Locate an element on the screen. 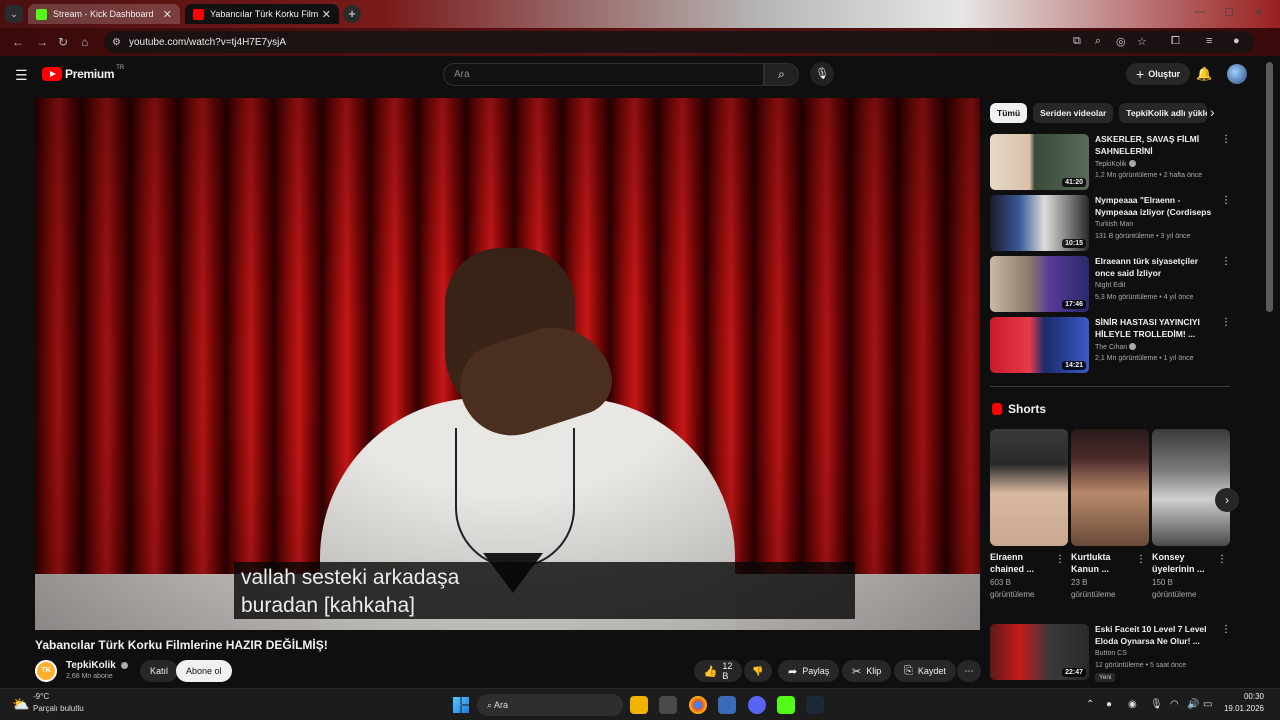 Image resolution: width=1280 pixels, height=720 pixels. reload-icon: ↻ is located at coordinates (63, 42).